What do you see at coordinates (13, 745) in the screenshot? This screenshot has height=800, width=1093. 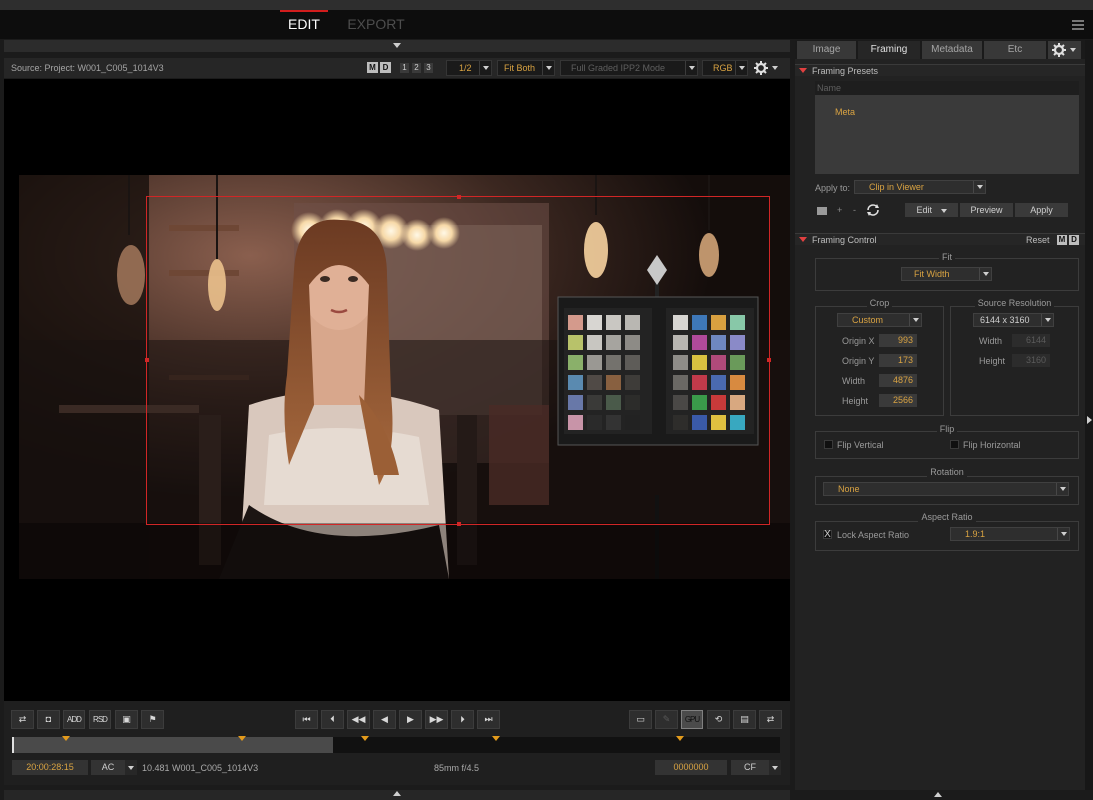 I see `playhead` at bounding box center [13, 745].